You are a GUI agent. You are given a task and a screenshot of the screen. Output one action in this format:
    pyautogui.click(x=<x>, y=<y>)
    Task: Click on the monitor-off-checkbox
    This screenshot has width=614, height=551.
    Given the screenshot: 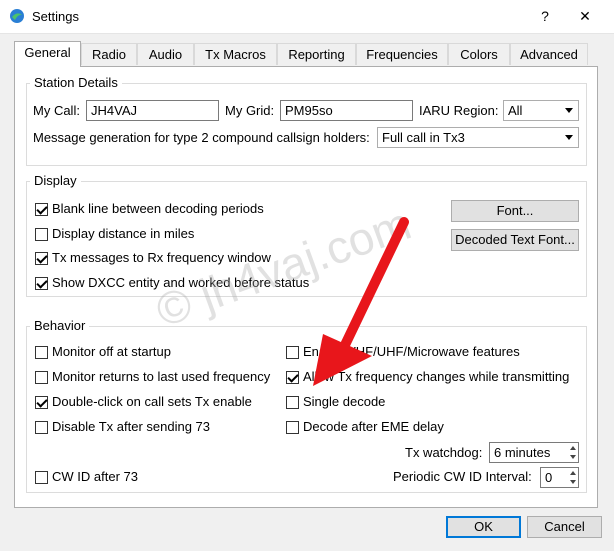 What is the action you would take?
    pyautogui.click(x=41, y=352)
    